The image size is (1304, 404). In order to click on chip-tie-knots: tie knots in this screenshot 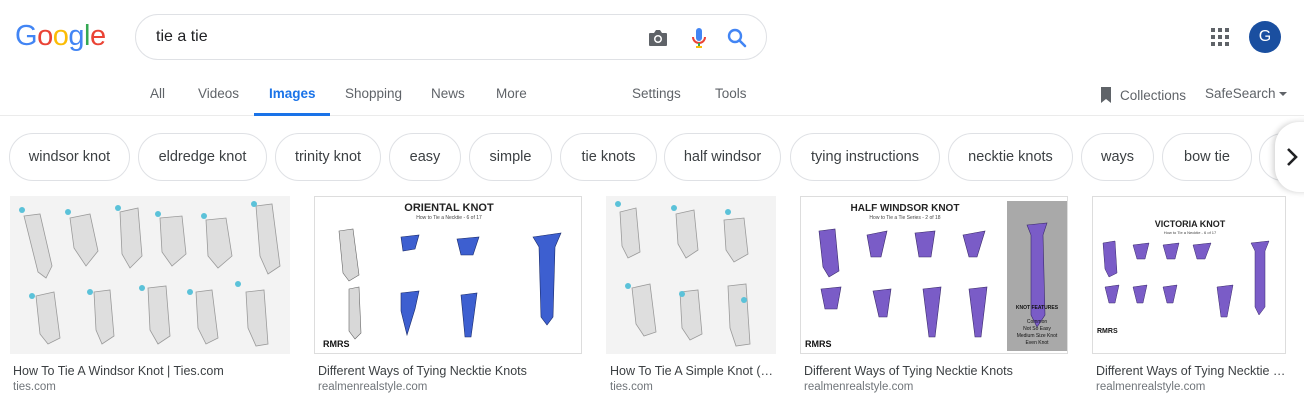, I will do `click(608, 157)`.